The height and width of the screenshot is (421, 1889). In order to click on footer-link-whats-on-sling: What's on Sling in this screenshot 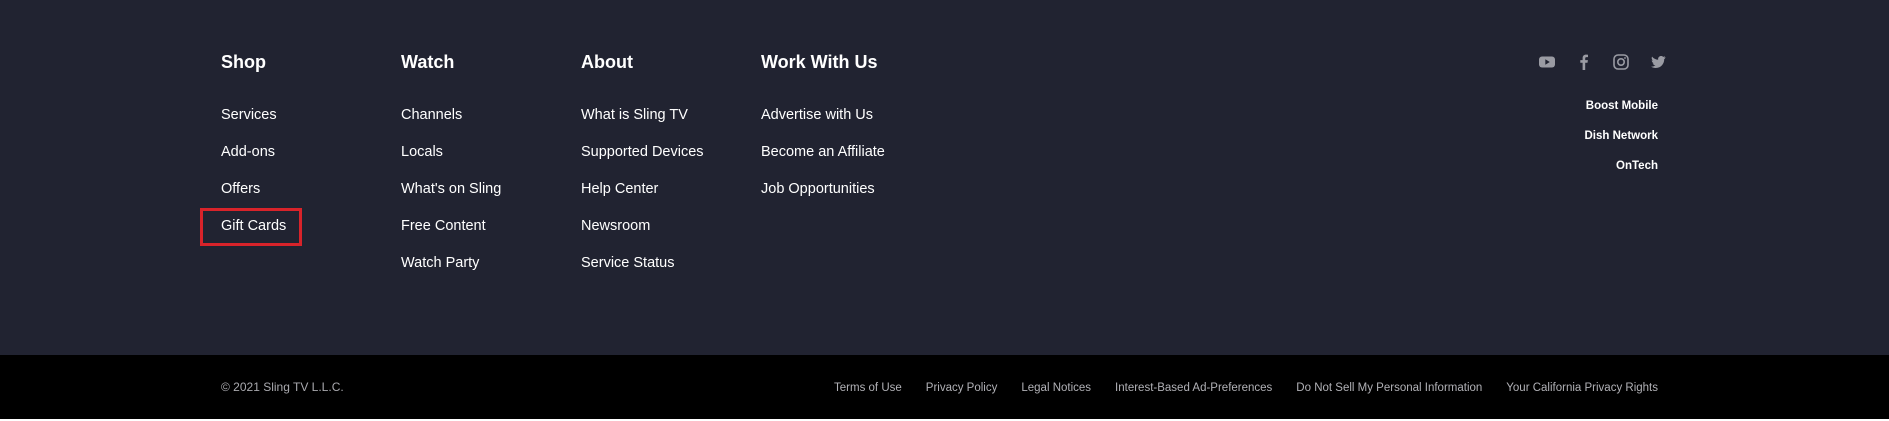, I will do `click(451, 189)`.